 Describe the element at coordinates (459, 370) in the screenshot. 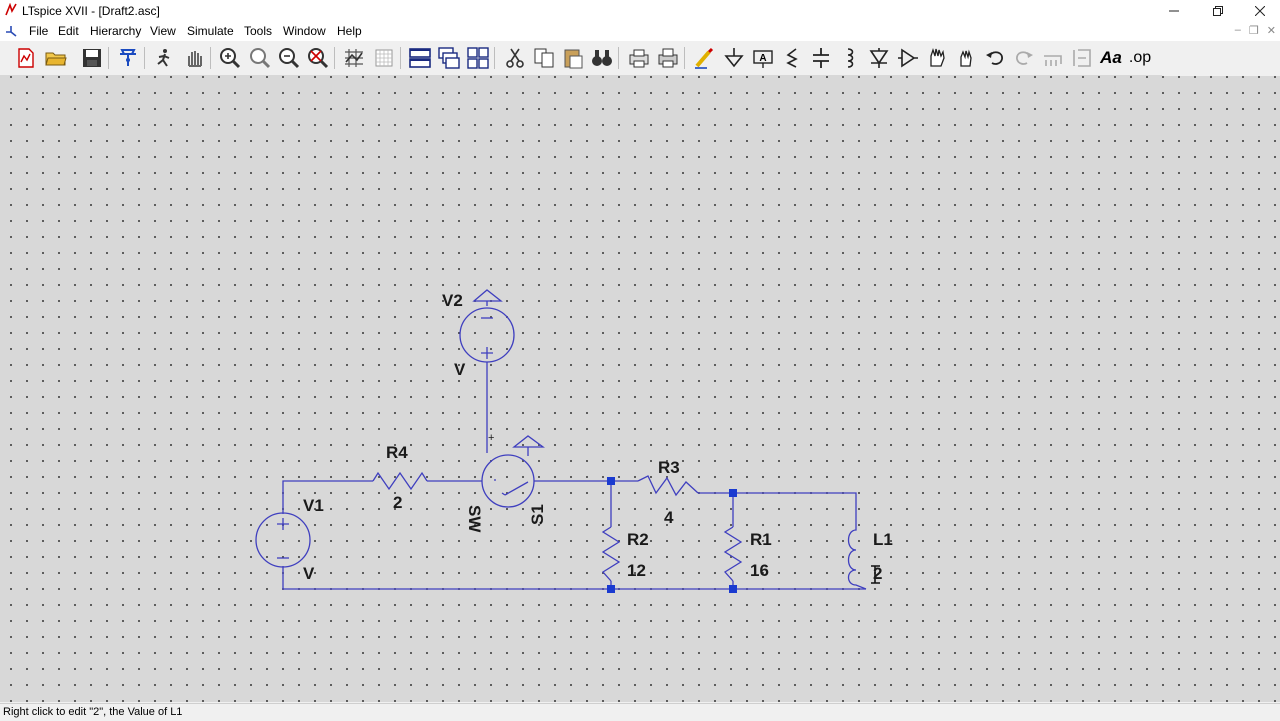

I see `v2-value-label: V` at that location.